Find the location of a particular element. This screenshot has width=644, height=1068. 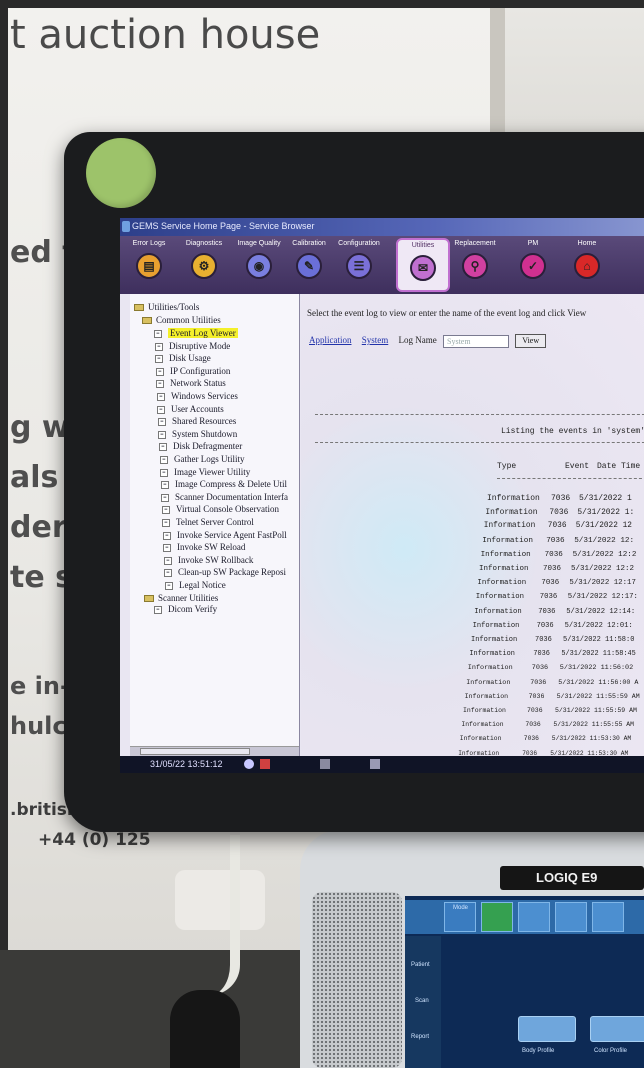

toolbar-image-quality-button: Image Quality ◉ is located at coordinates (259, 265).